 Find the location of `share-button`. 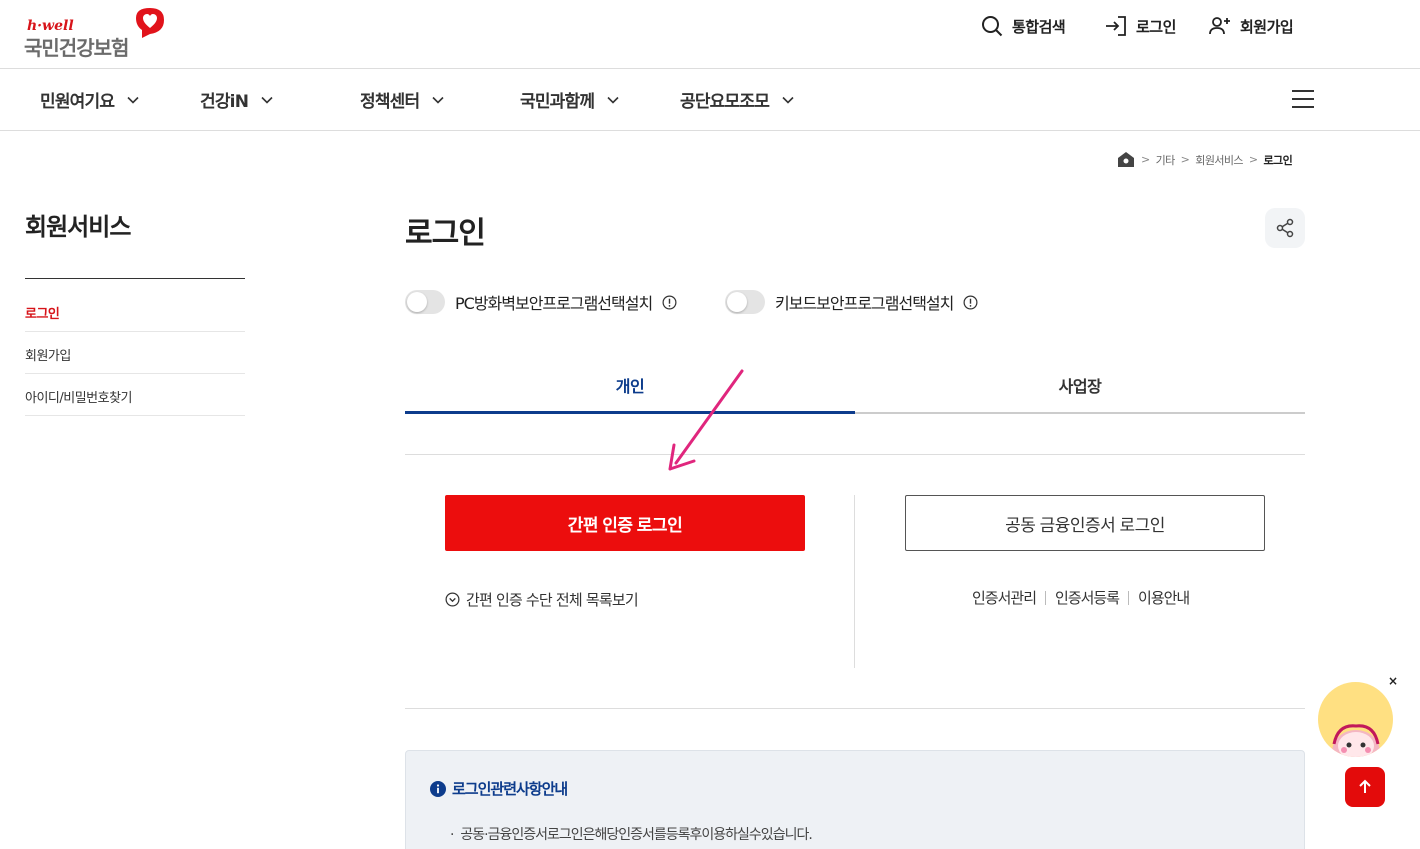

share-button is located at coordinates (1285, 228).